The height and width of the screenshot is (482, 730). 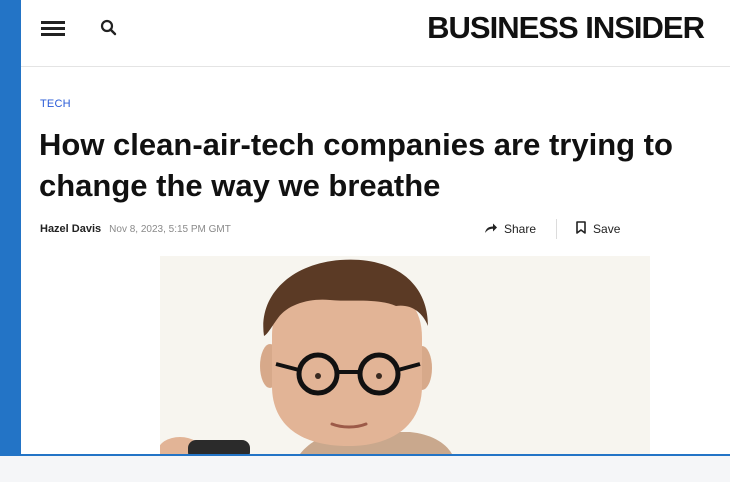 What do you see at coordinates (10, 241) in the screenshot?
I see `left-border-bar` at bounding box center [10, 241].